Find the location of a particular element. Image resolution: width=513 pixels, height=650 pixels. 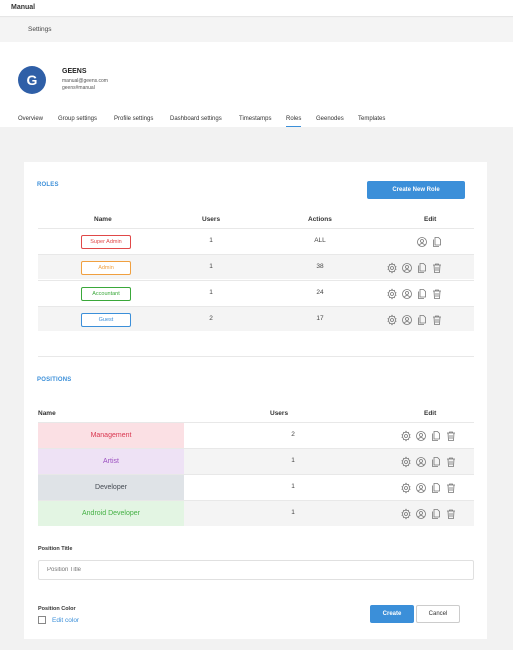

roles-header-edit: Edit is located at coordinates (430, 219).